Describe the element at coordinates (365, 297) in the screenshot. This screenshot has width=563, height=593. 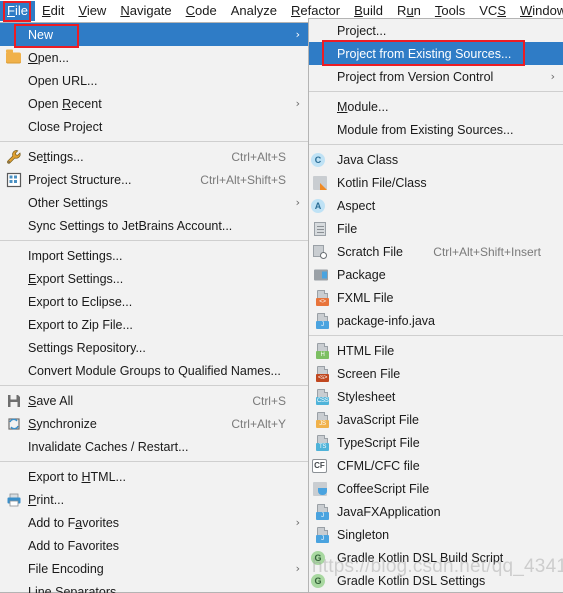
I see `submenu-item-fxml-file-label: FXML File` at that location.